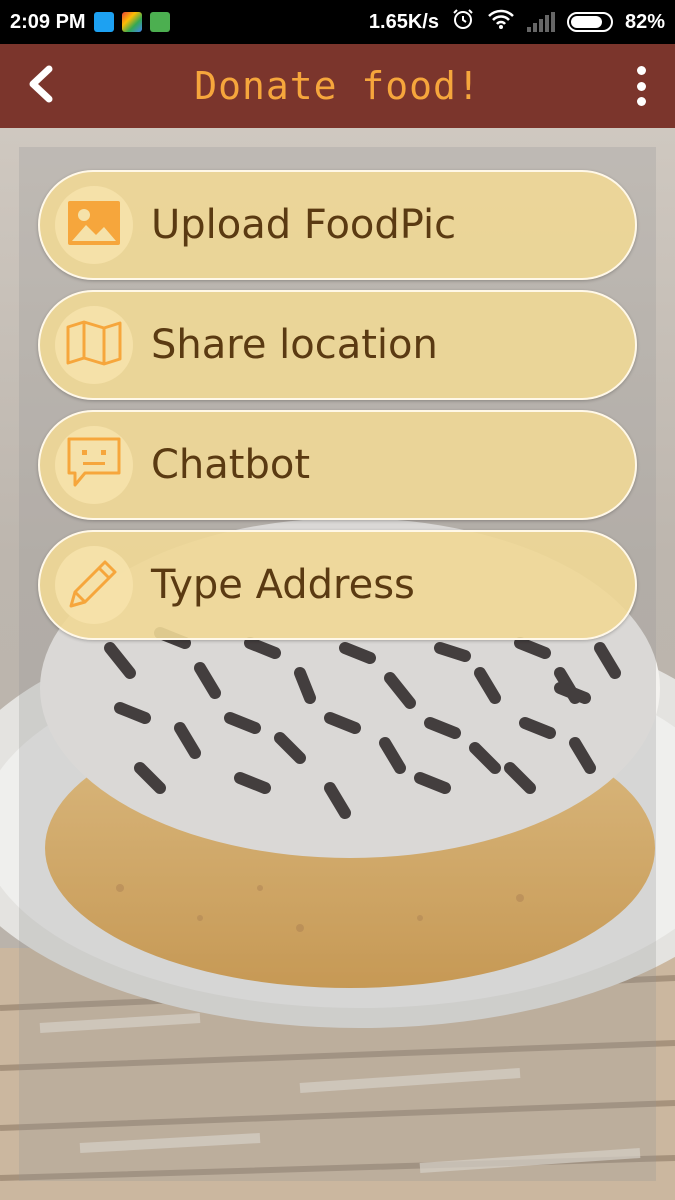 The height and width of the screenshot is (1200, 675). What do you see at coordinates (644, 21) in the screenshot?
I see `battery-percent: 82%` at bounding box center [644, 21].